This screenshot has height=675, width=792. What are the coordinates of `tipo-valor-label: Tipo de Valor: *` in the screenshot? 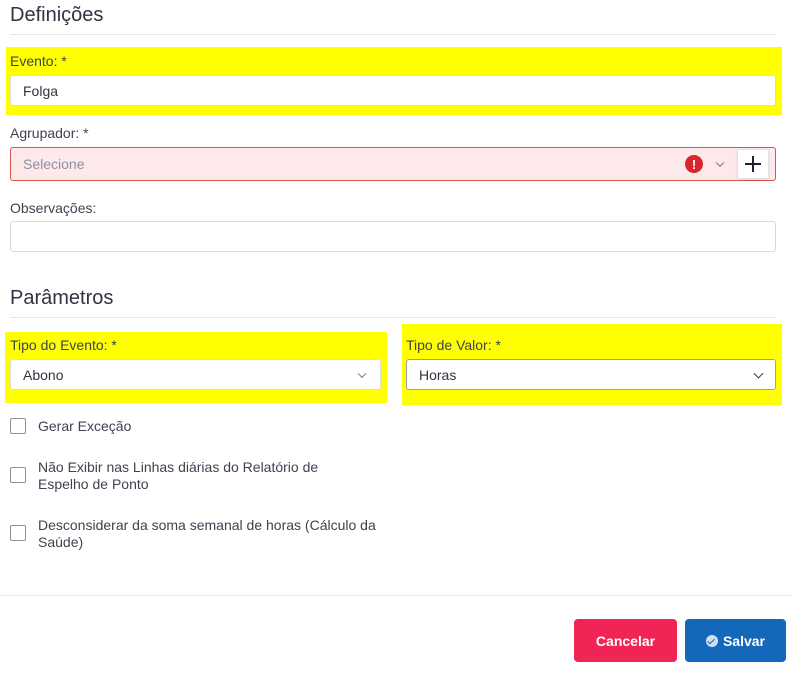 It's located at (453, 345).